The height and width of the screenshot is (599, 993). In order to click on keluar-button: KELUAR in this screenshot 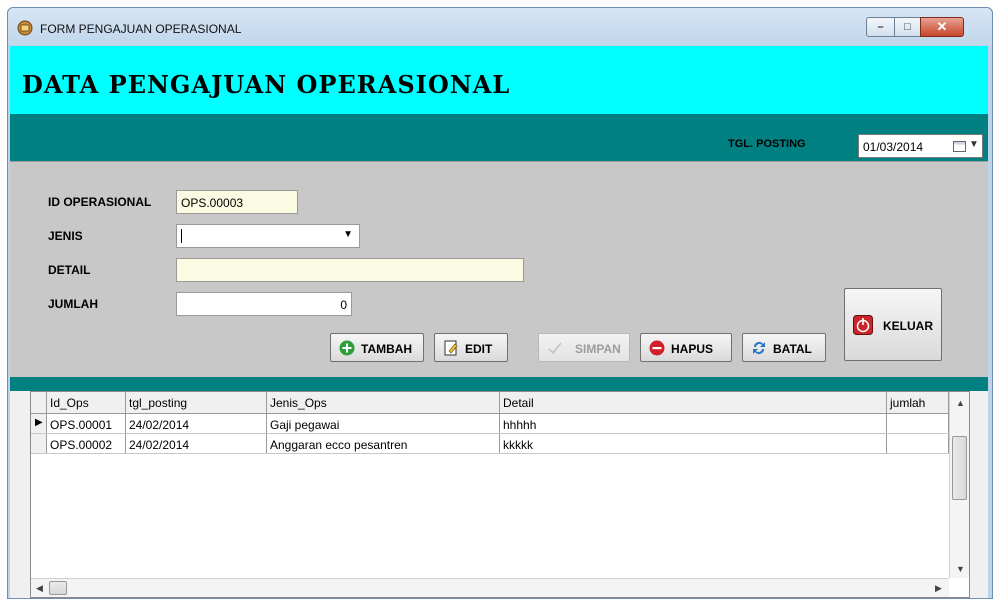, I will do `click(893, 324)`.